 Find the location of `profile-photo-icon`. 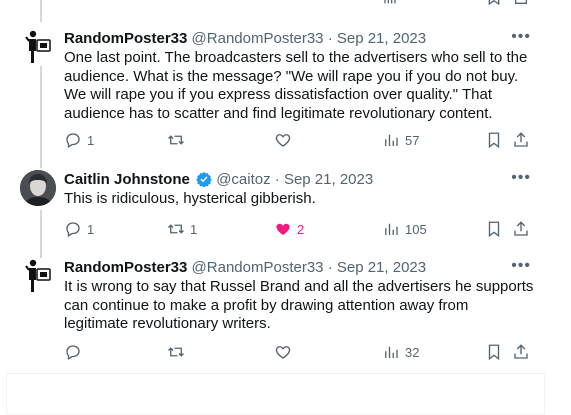

profile-photo-icon is located at coordinates (38, 188).